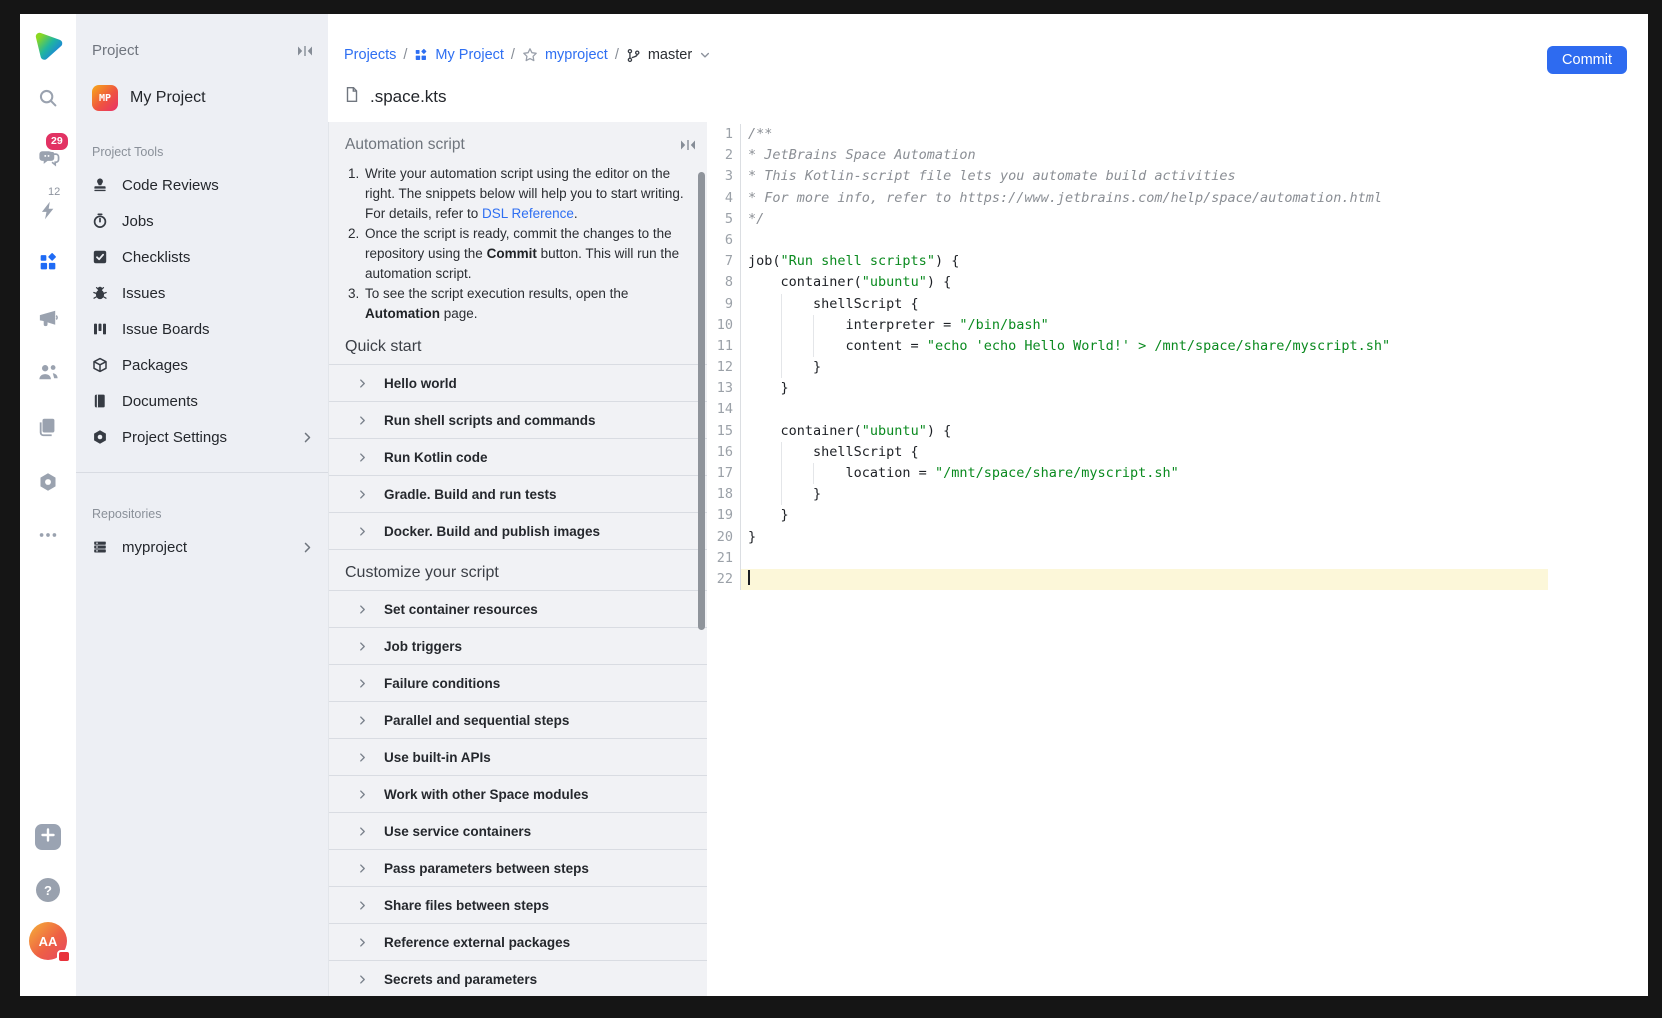 This screenshot has height=1018, width=1662. What do you see at coordinates (1144, 558) in the screenshot?
I see `code-content` at bounding box center [1144, 558].